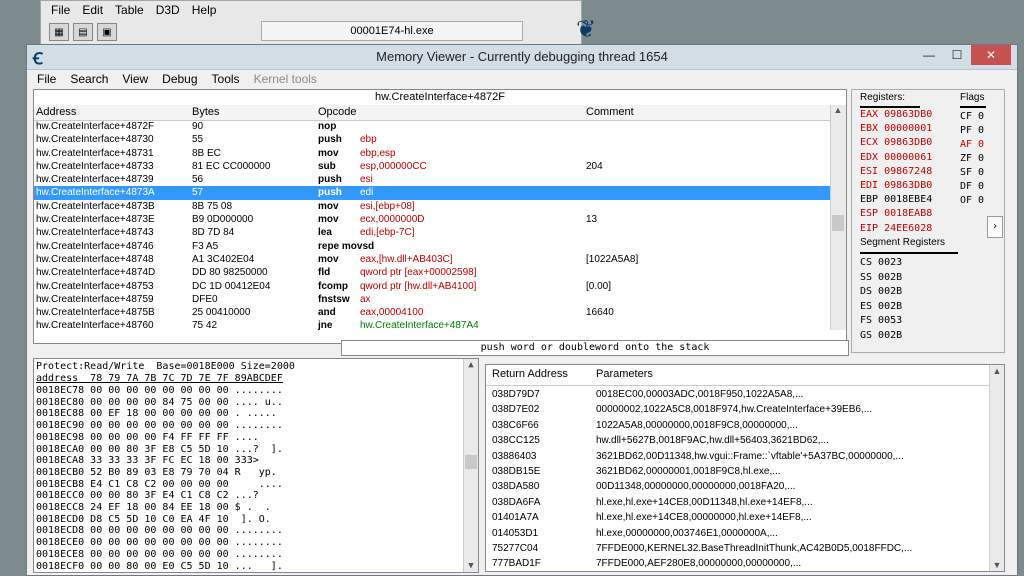 The height and width of the screenshot is (576, 1024). What do you see at coordinates (972, 187) in the screenshot?
I see `flag-value: DF 0` at bounding box center [972, 187].